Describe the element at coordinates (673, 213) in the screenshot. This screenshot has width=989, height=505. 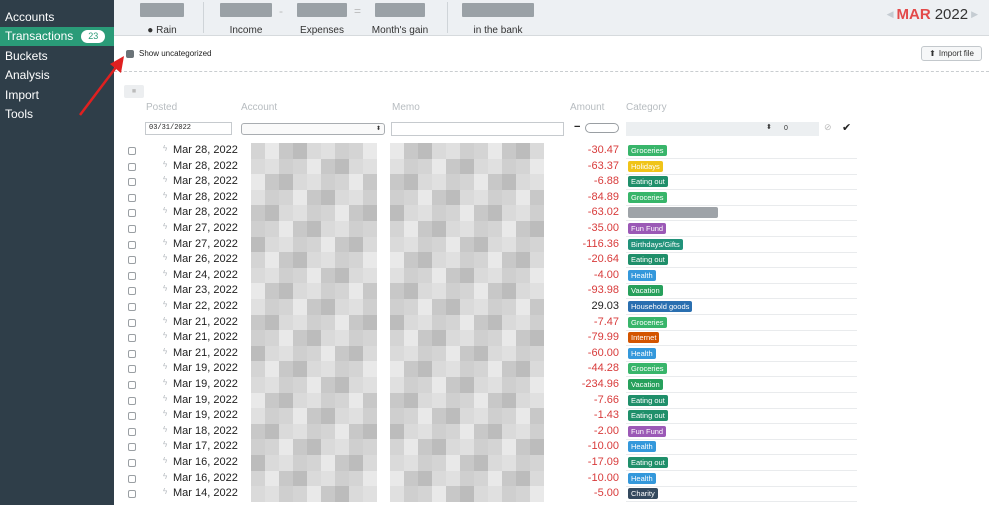
I see `category-redacted` at that location.